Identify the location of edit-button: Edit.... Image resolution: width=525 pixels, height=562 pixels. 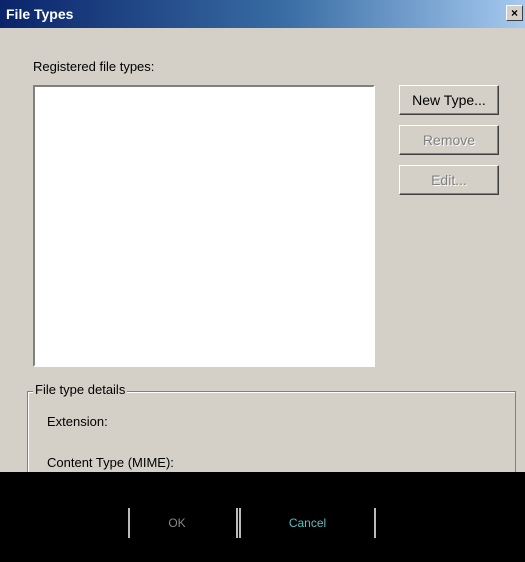
(449, 180).